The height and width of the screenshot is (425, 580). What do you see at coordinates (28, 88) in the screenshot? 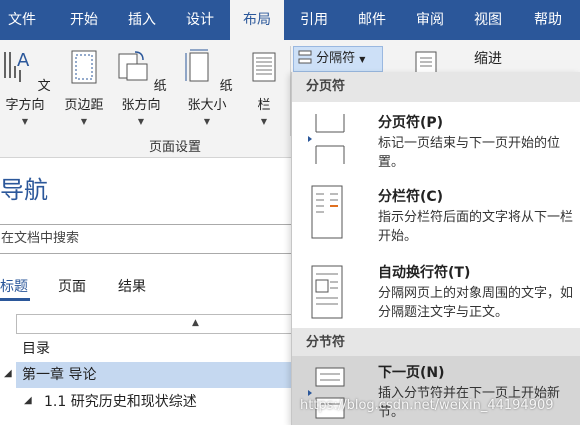
I see `text-direction-button: A 文字方向 ▼` at bounding box center [28, 88].